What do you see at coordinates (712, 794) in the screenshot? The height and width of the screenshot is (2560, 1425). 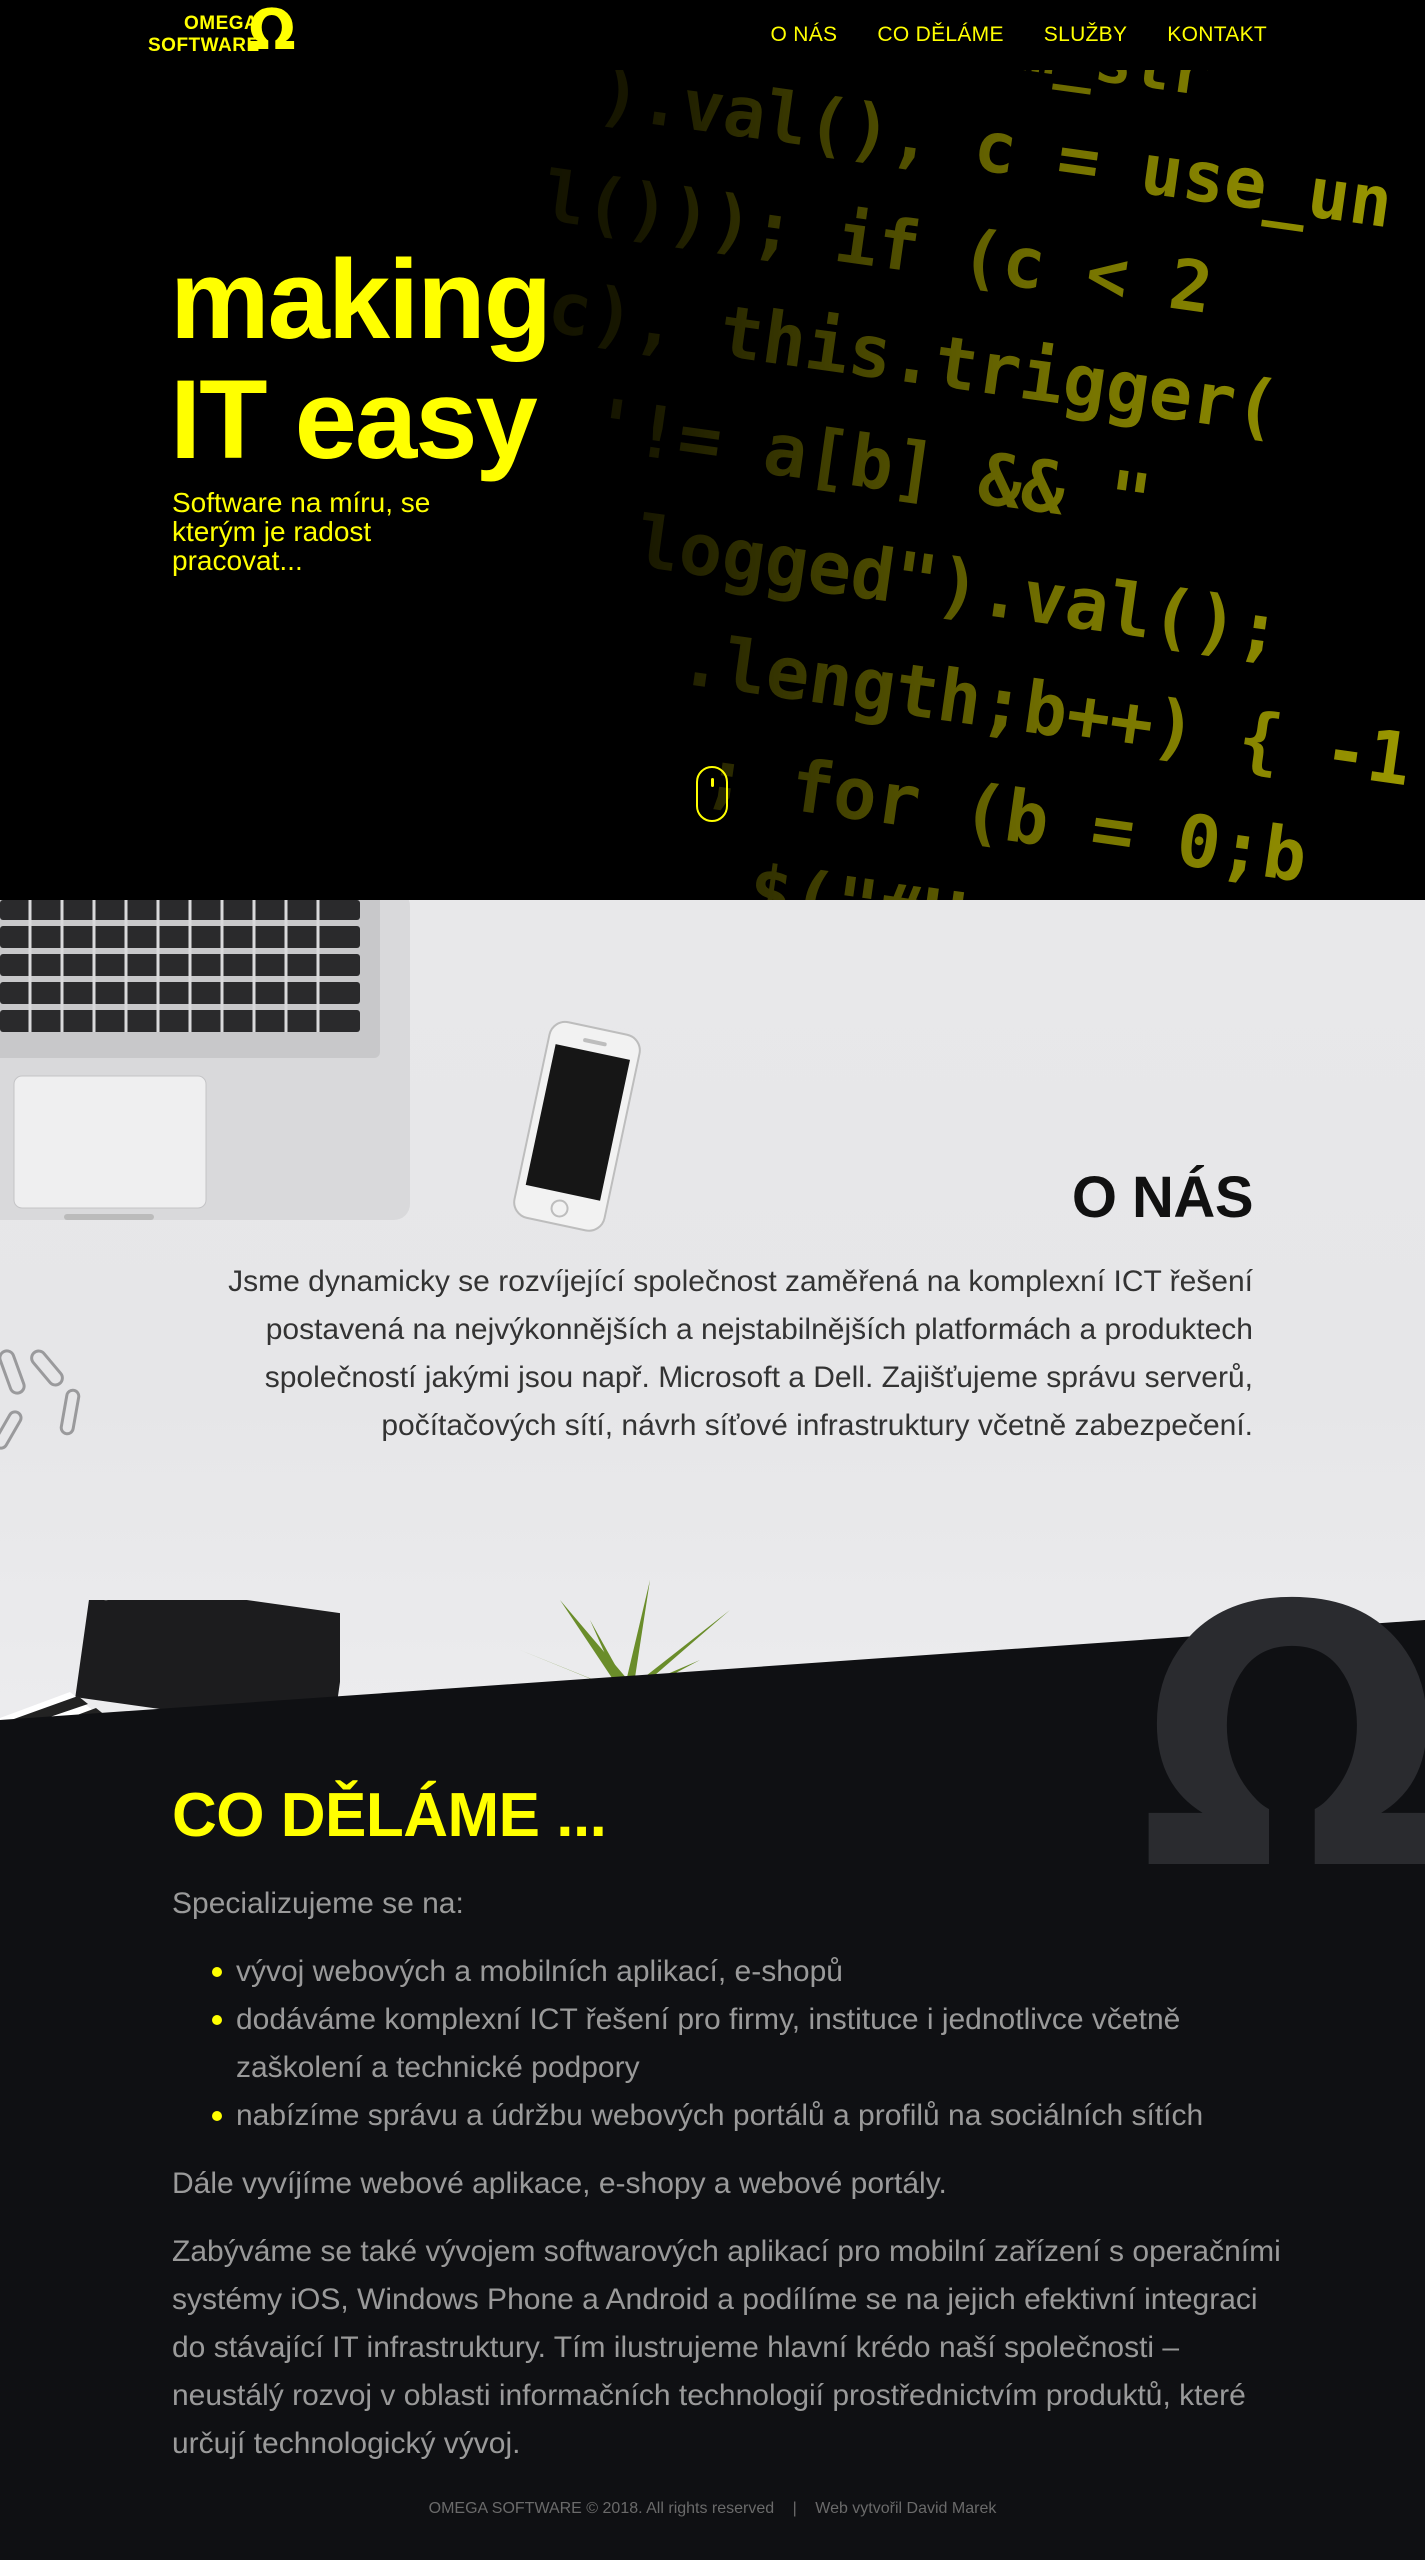 I see `scroll-down-mouse-icon` at bounding box center [712, 794].